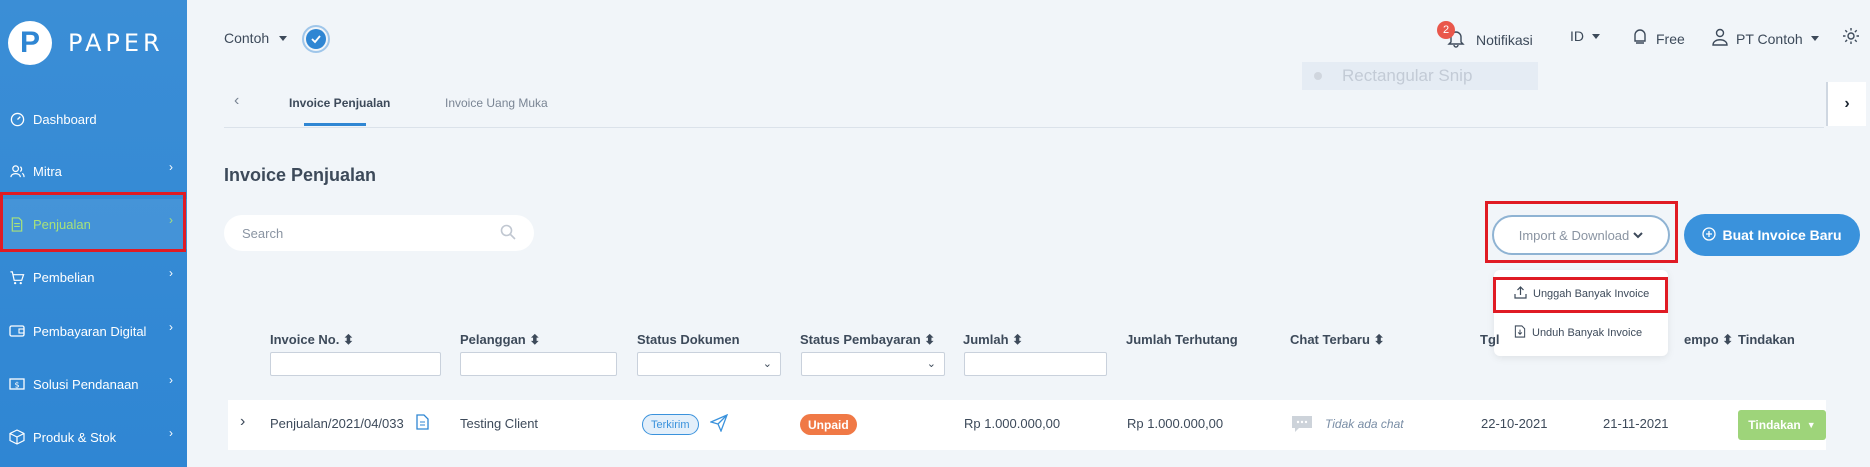 This screenshot has height=467, width=1870. Describe the element at coordinates (1640, 38) in the screenshot. I see `crown-icon` at that location.